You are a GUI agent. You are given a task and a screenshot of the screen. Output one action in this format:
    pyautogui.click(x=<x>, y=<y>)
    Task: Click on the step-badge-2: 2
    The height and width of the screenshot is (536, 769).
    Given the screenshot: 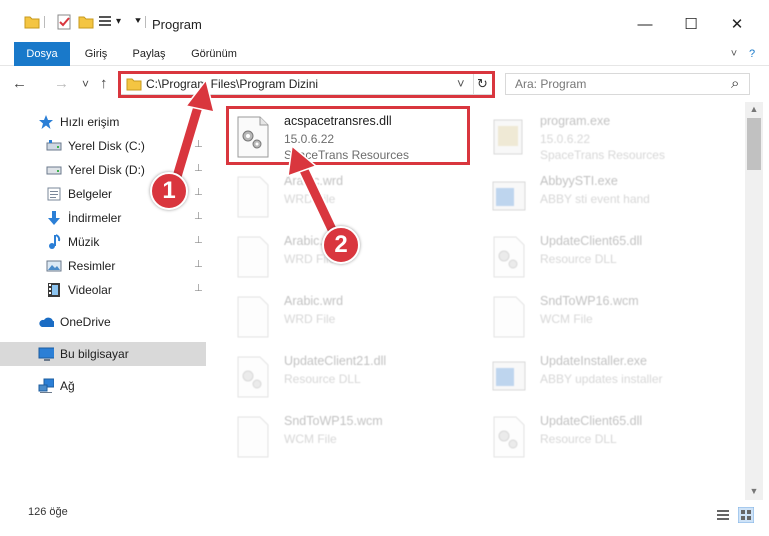 What is the action you would take?
    pyautogui.click(x=341, y=245)
    